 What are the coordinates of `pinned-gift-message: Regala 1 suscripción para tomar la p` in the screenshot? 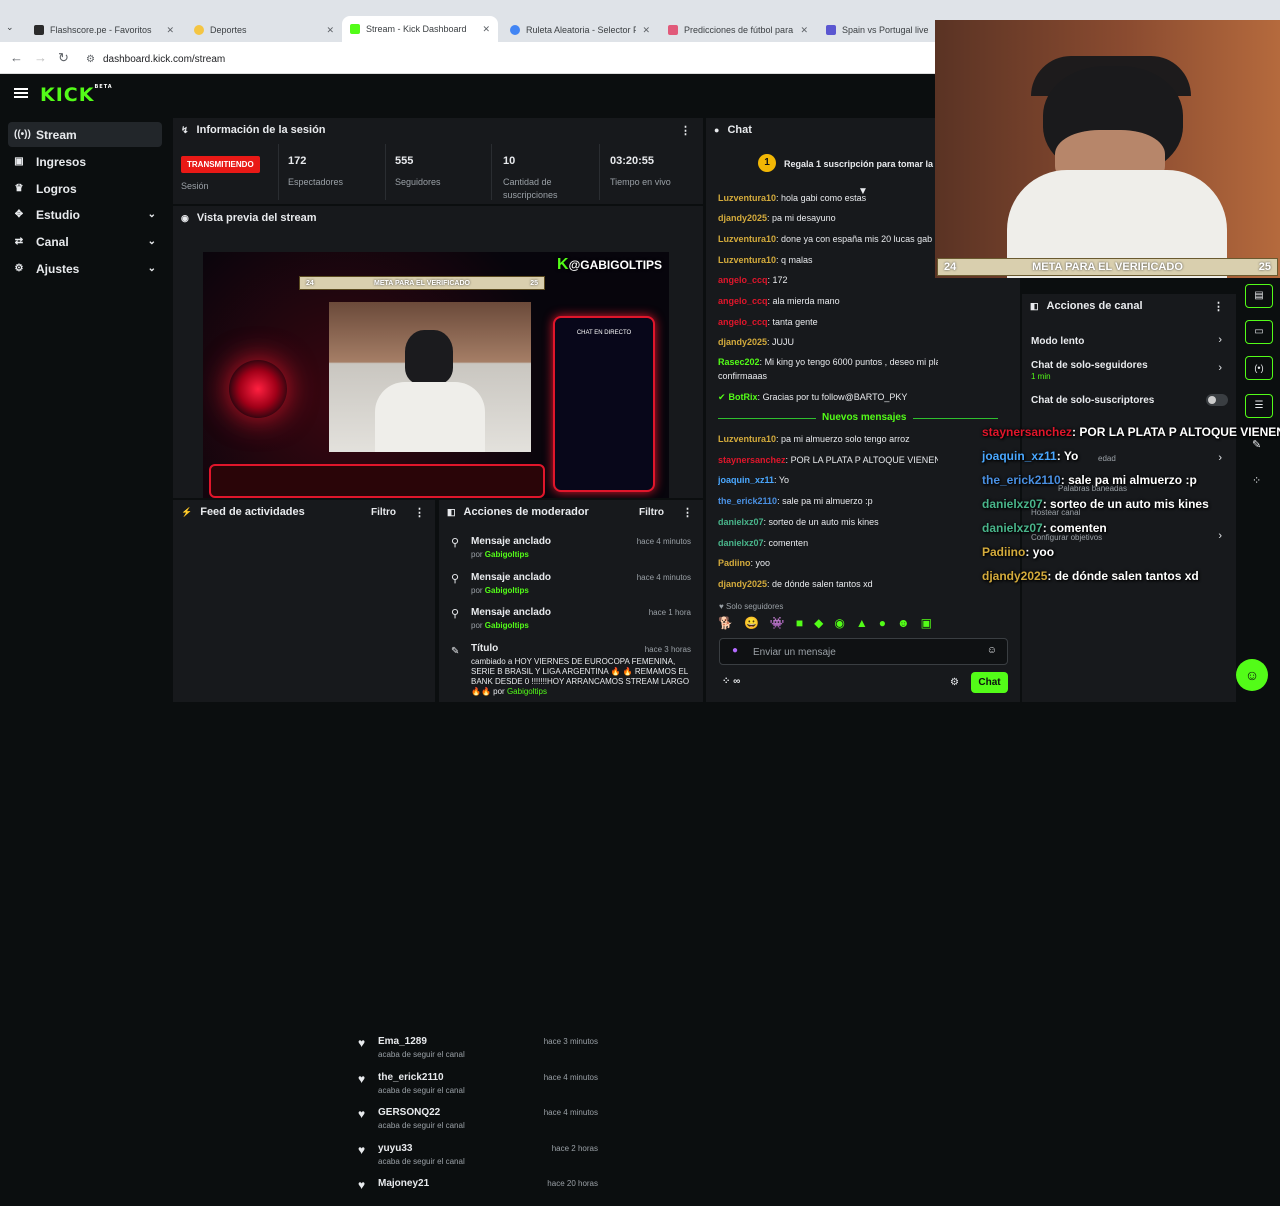 It's located at (862, 164).